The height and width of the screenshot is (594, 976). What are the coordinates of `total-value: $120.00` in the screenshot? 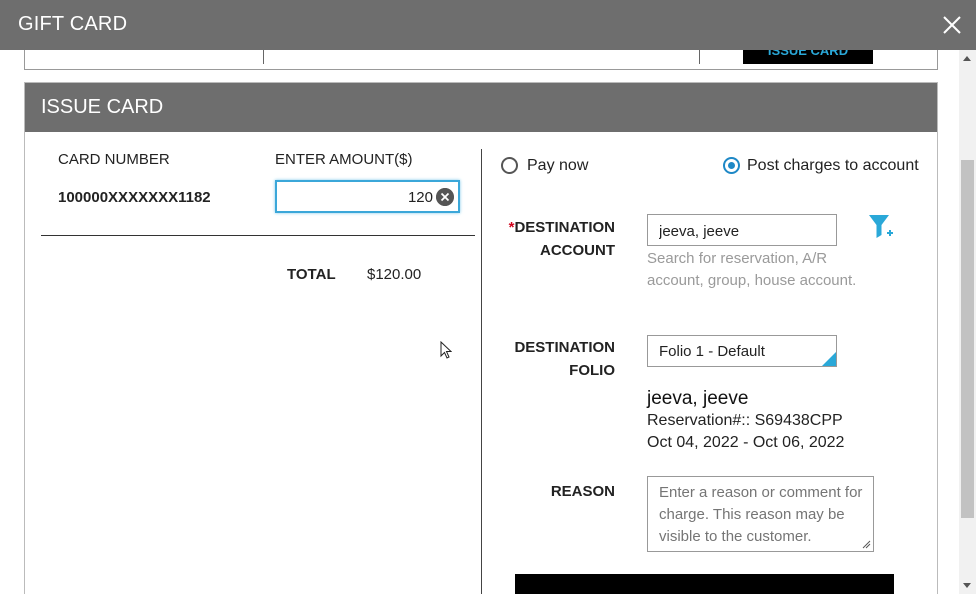 It's located at (394, 274).